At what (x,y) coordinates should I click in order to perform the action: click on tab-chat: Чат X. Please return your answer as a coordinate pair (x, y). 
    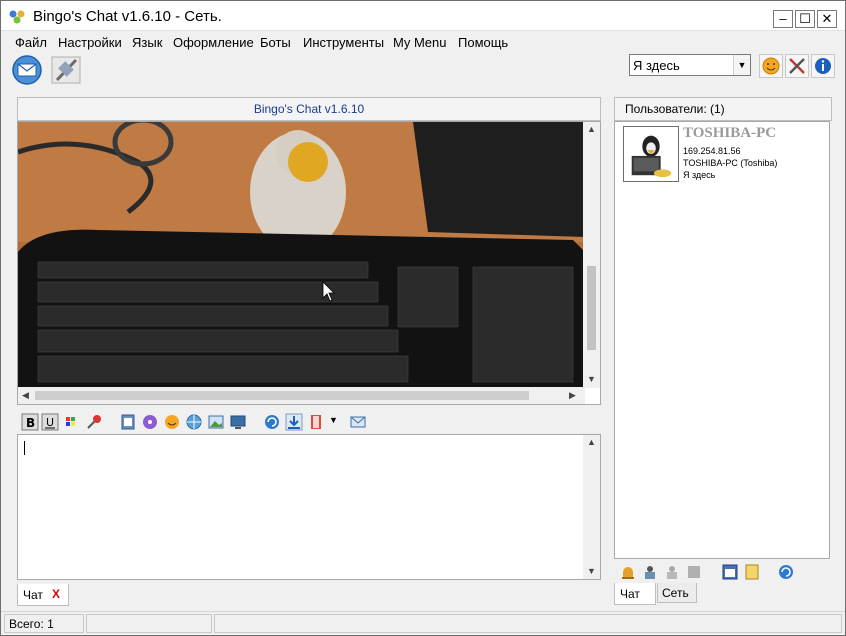
    Looking at the image, I should click on (43, 595).